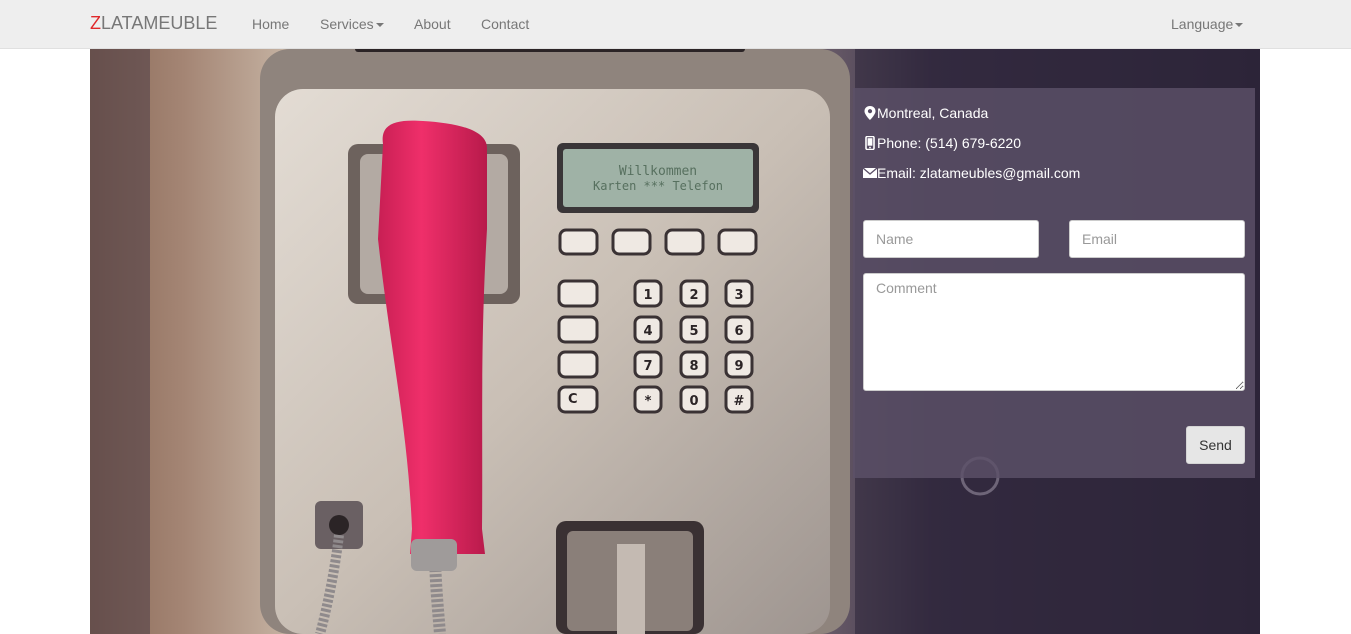  I want to click on display-text-line1: Willkommen, so click(658, 171).